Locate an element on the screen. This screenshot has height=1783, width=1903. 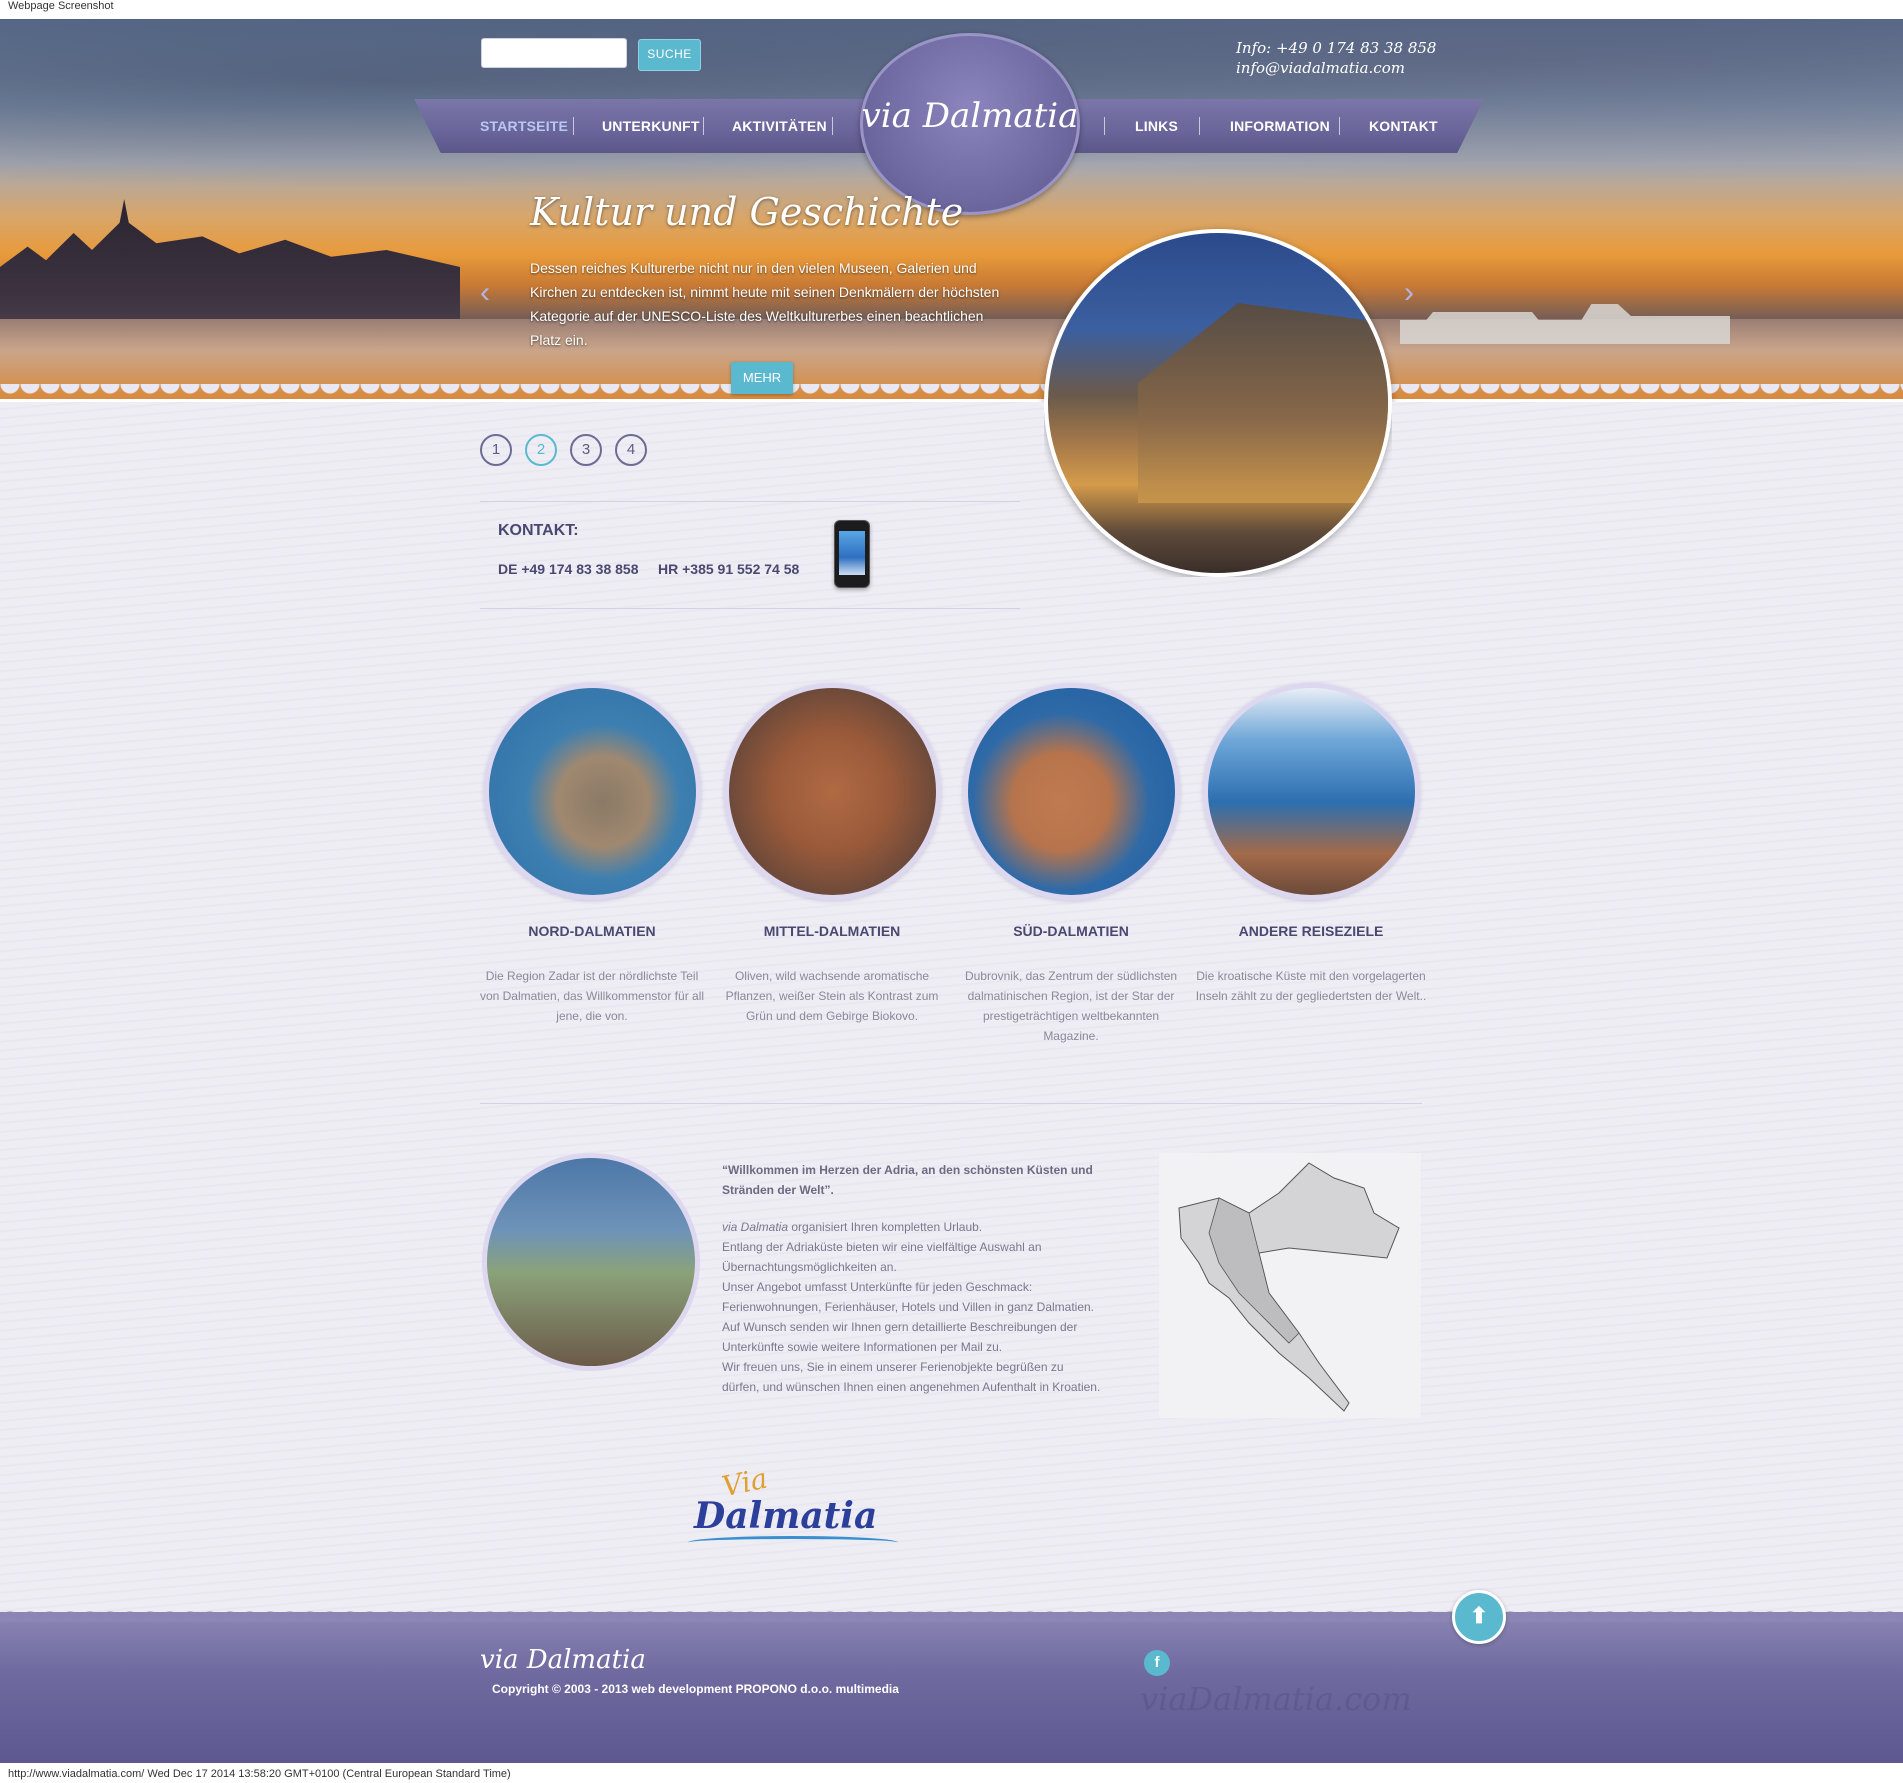
region-image-andere is located at coordinates (1311, 791).